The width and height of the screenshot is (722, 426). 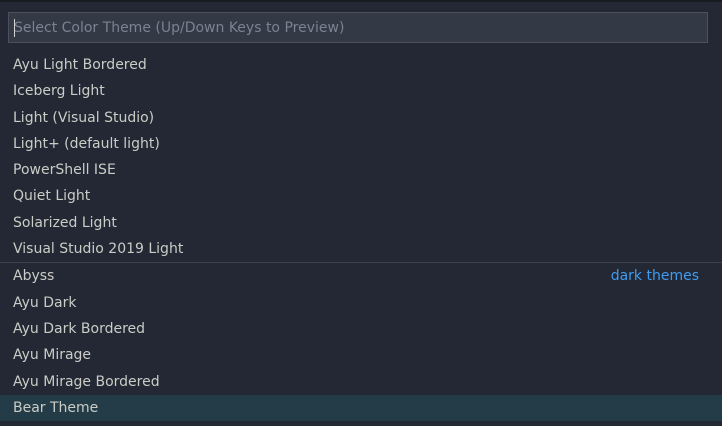 What do you see at coordinates (361, 329) in the screenshot?
I see `theme-item-ayu-dark-bordered: Ayu Dark Bordered` at bounding box center [361, 329].